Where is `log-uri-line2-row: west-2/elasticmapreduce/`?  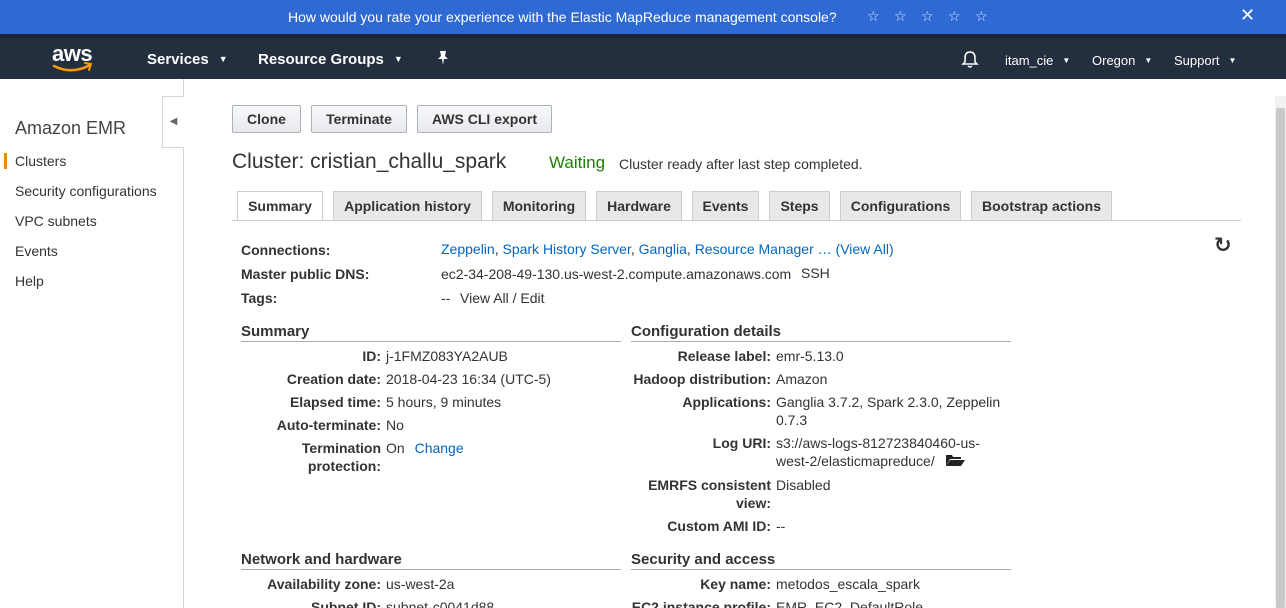 log-uri-line2-row: west-2/elasticmapreduce/ is located at coordinates (878, 461).